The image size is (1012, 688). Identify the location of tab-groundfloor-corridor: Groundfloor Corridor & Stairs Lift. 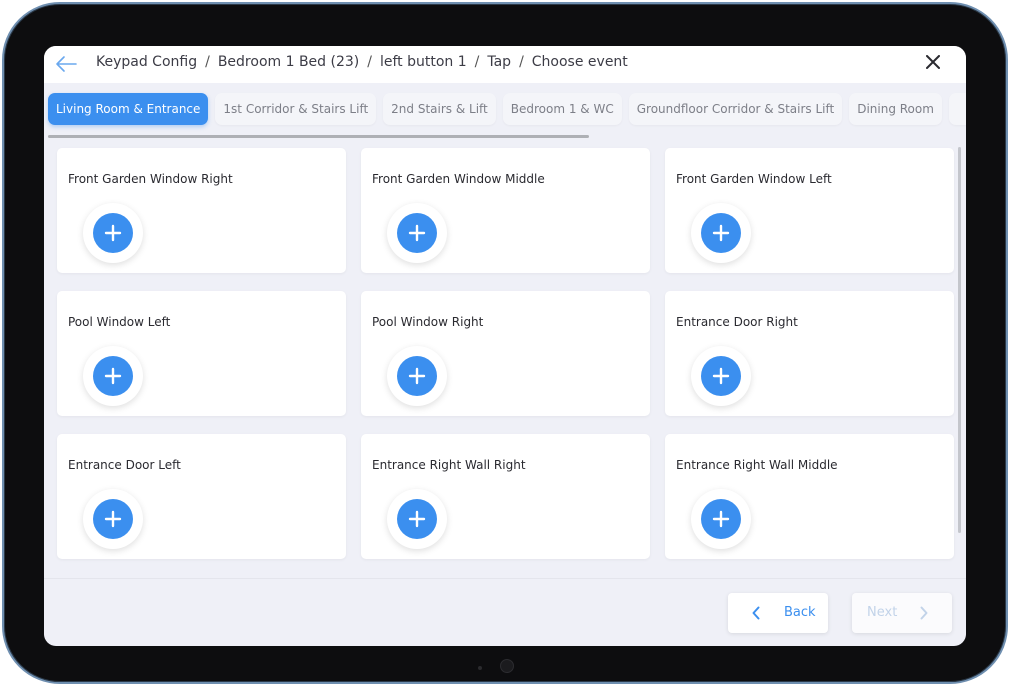
(735, 109).